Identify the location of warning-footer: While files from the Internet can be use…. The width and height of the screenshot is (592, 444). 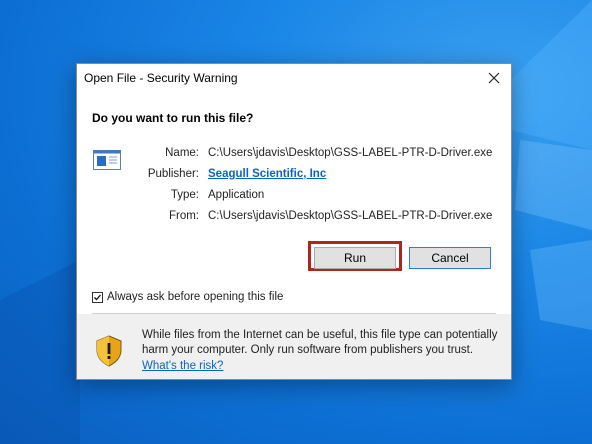
(294, 346).